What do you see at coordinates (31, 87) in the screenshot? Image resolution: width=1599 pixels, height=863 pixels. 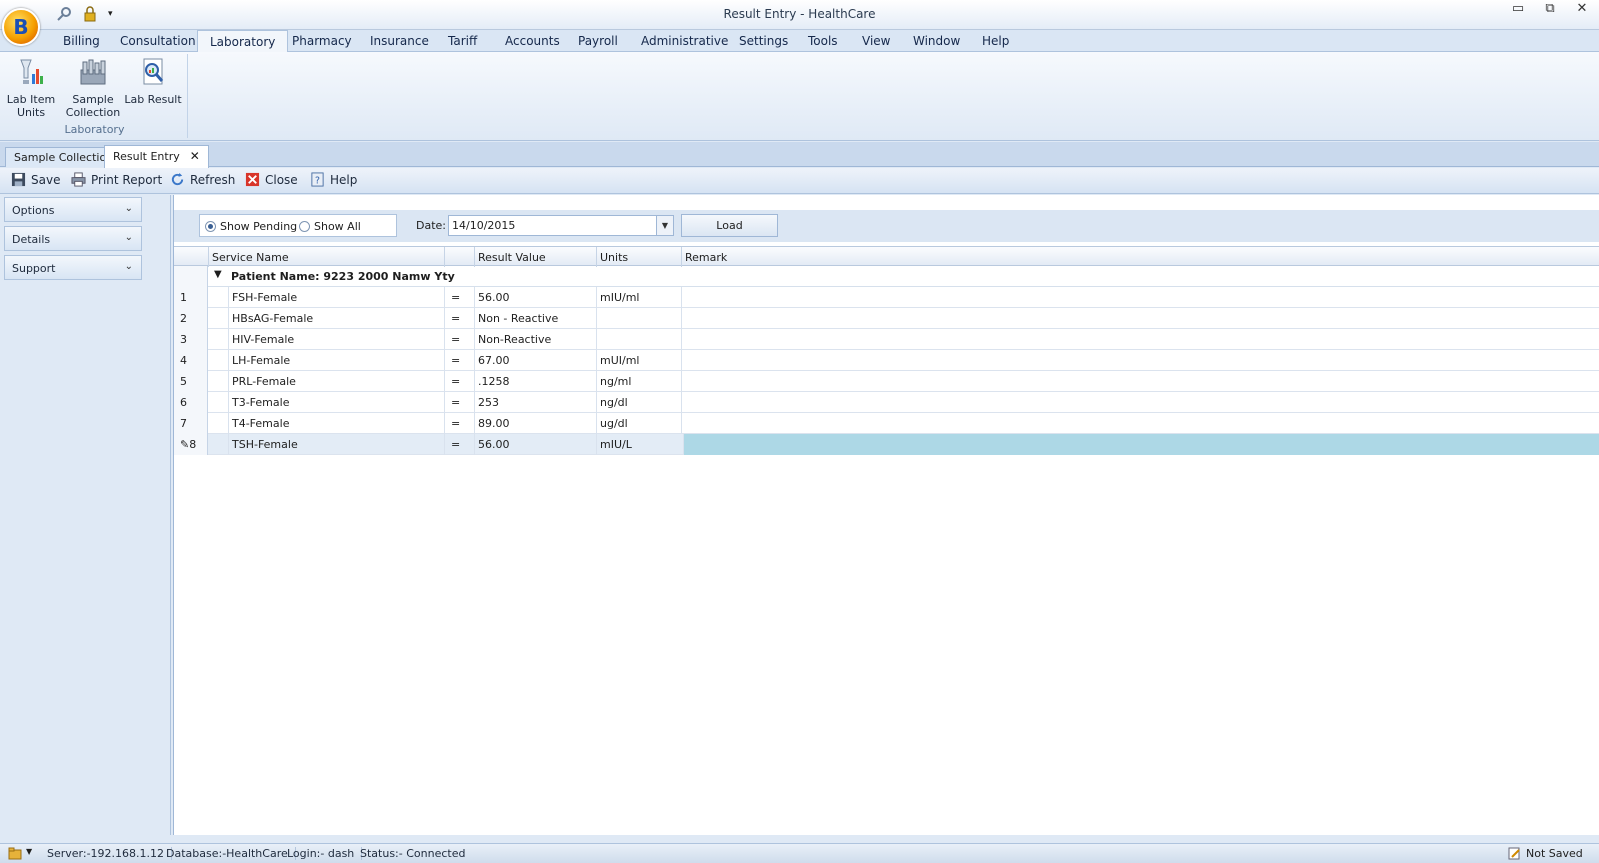 I see `lab-item-units-button: Lab Item Units` at bounding box center [31, 87].